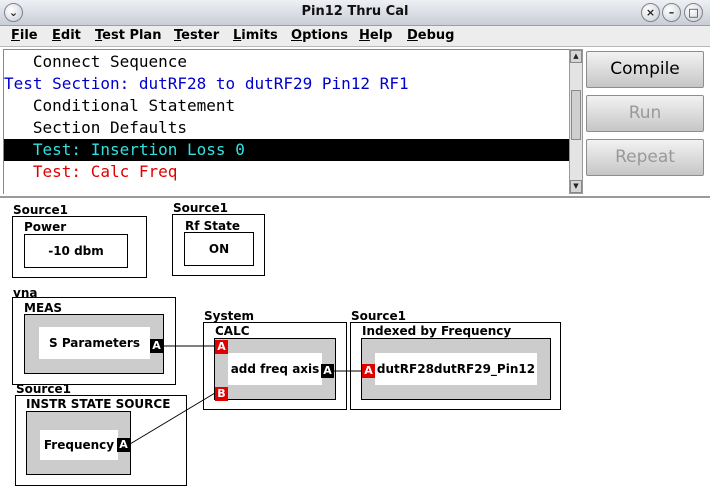 This screenshot has width=710, height=495. Describe the element at coordinates (255, 35) in the screenshot. I see `menu-limits: Limits` at that location.